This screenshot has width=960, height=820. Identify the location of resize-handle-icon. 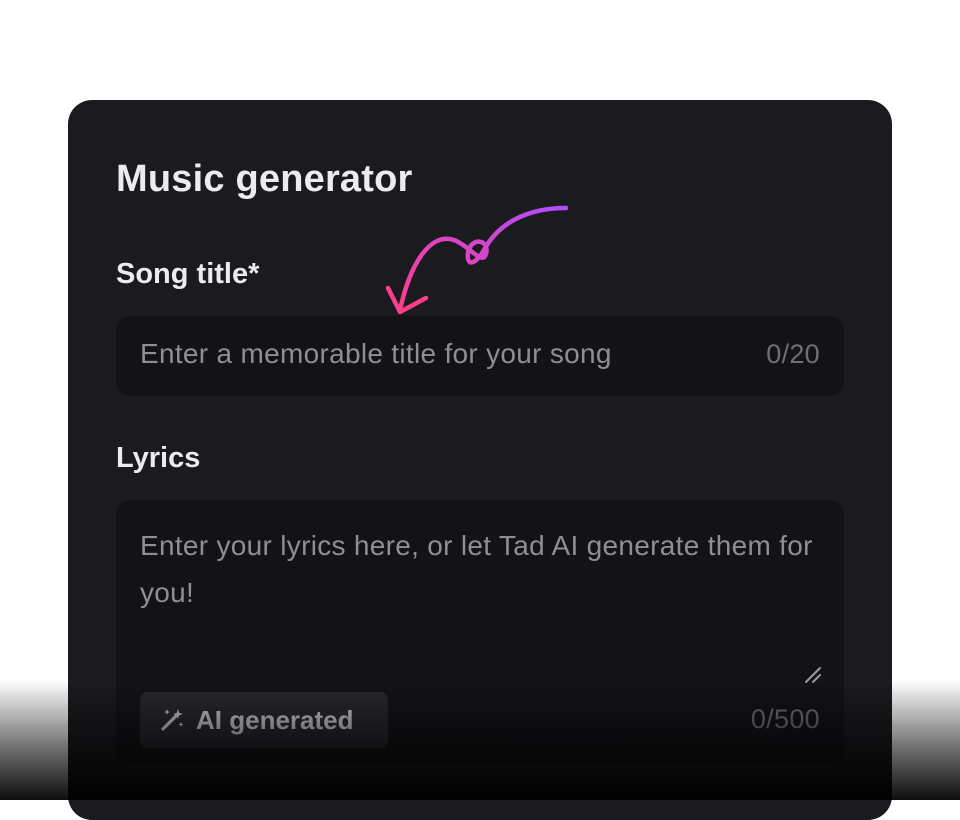
(813, 675).